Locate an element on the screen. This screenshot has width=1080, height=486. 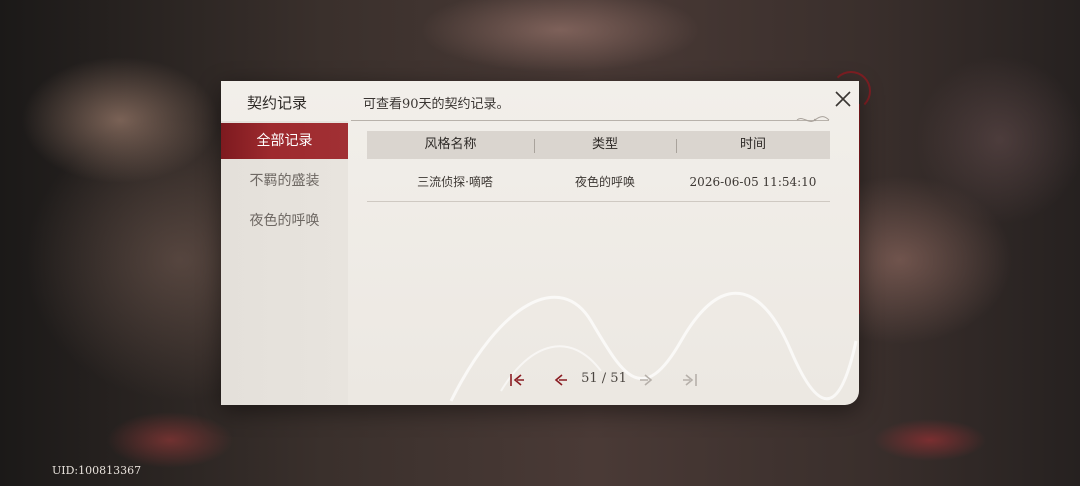
table-row: 三流侦探·嘀嗒 夜色的呼唤 2026-06-05 11:54:10 is located at coordinates (598, 182).